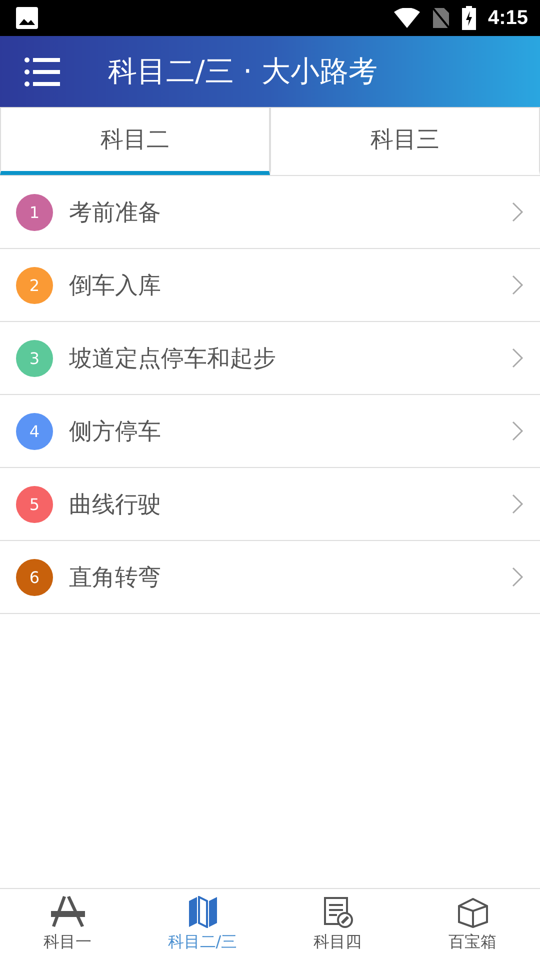 The image size is (540, 960). What do you see at coordinates (34, 577) in the screenshot?
I see `number-badge: 6` at bounding box center [34, 577].